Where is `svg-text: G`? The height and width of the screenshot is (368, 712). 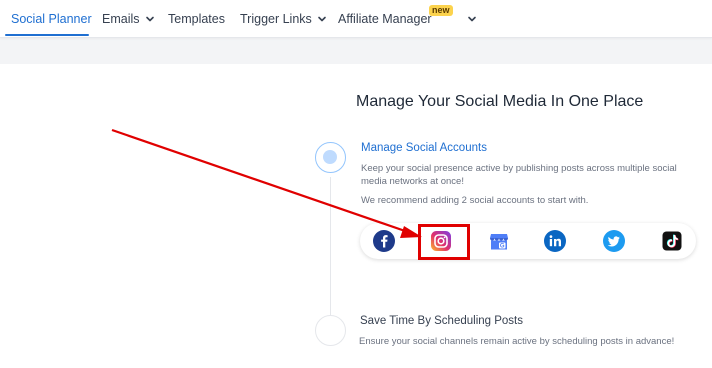 svg-text: G is located at coordinates (502, 247).